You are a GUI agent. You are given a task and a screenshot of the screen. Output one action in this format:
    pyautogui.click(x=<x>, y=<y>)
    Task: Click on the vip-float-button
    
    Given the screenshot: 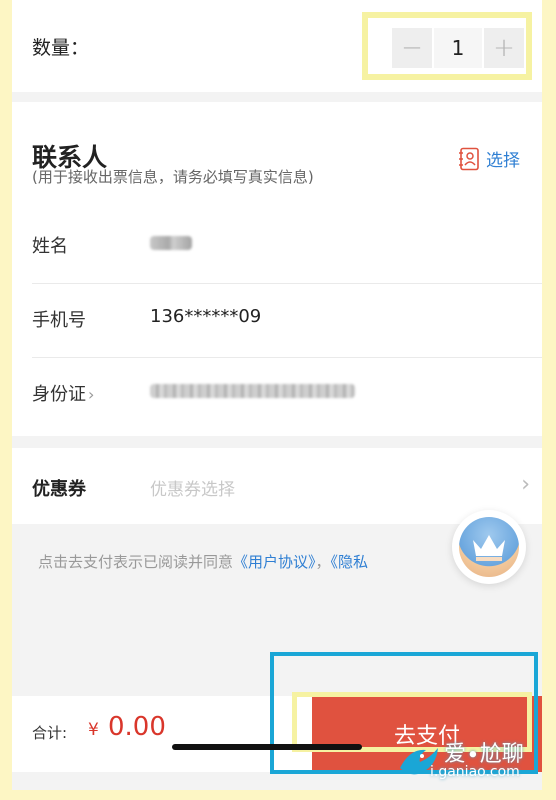 What is the action you would take?
    pyautogui.click(x=489, y=547)
    